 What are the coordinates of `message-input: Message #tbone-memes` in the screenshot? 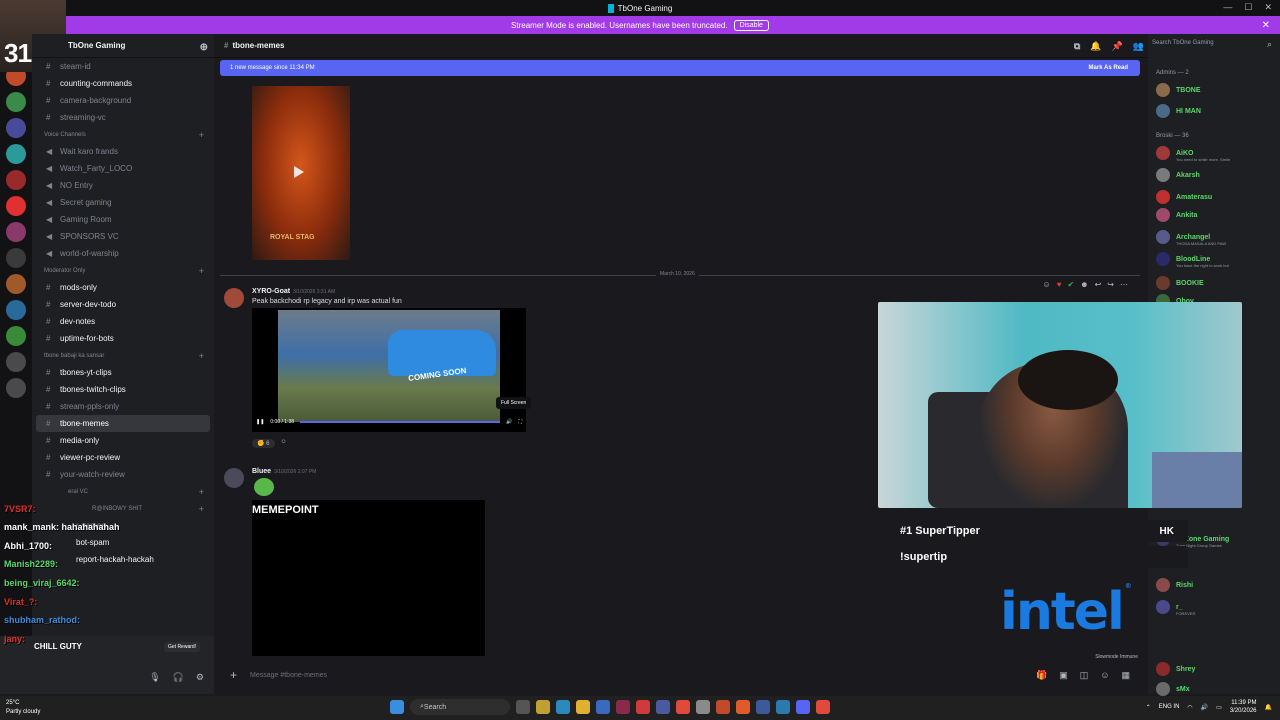 It's located at (288, 675).